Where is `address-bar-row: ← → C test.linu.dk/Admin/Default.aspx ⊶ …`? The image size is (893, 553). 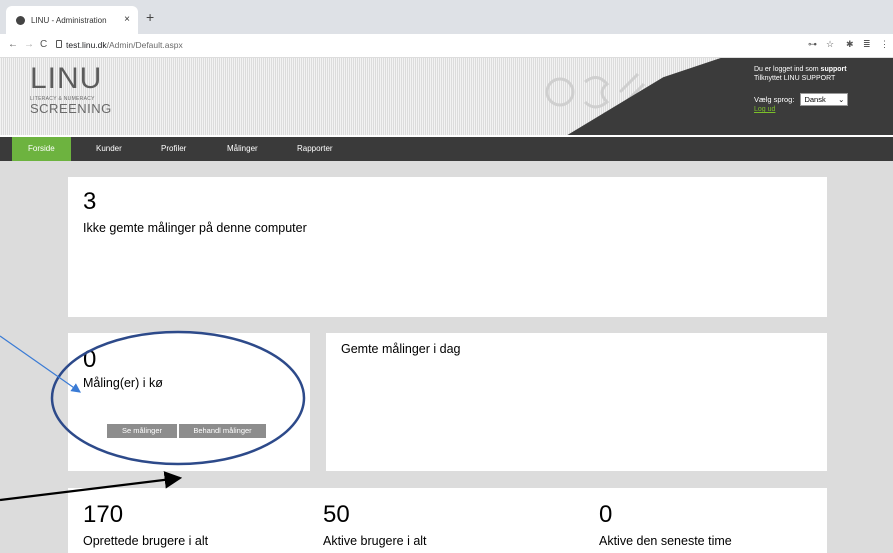
address-bar-row: ← → C test.linu.dk/Admin/Default.aspx ⊶ … is located at coordinates (446, 46).